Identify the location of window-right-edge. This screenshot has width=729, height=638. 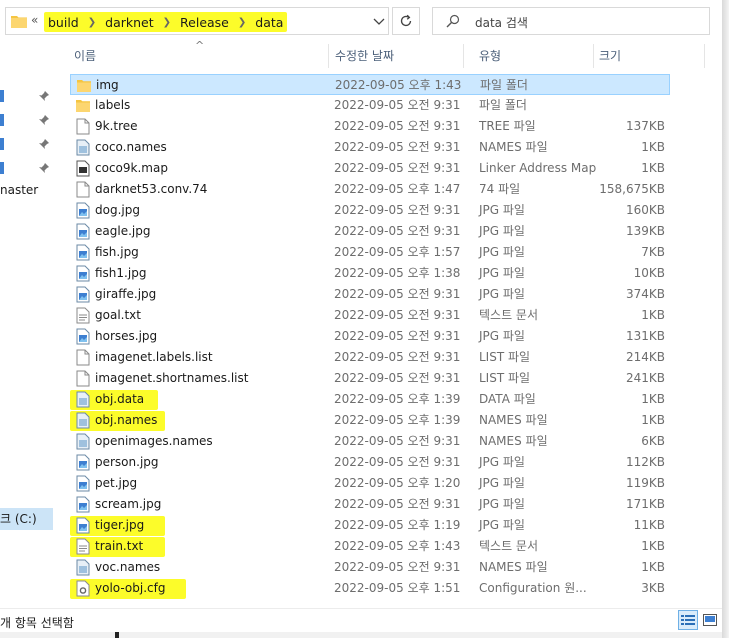
(725, 319).